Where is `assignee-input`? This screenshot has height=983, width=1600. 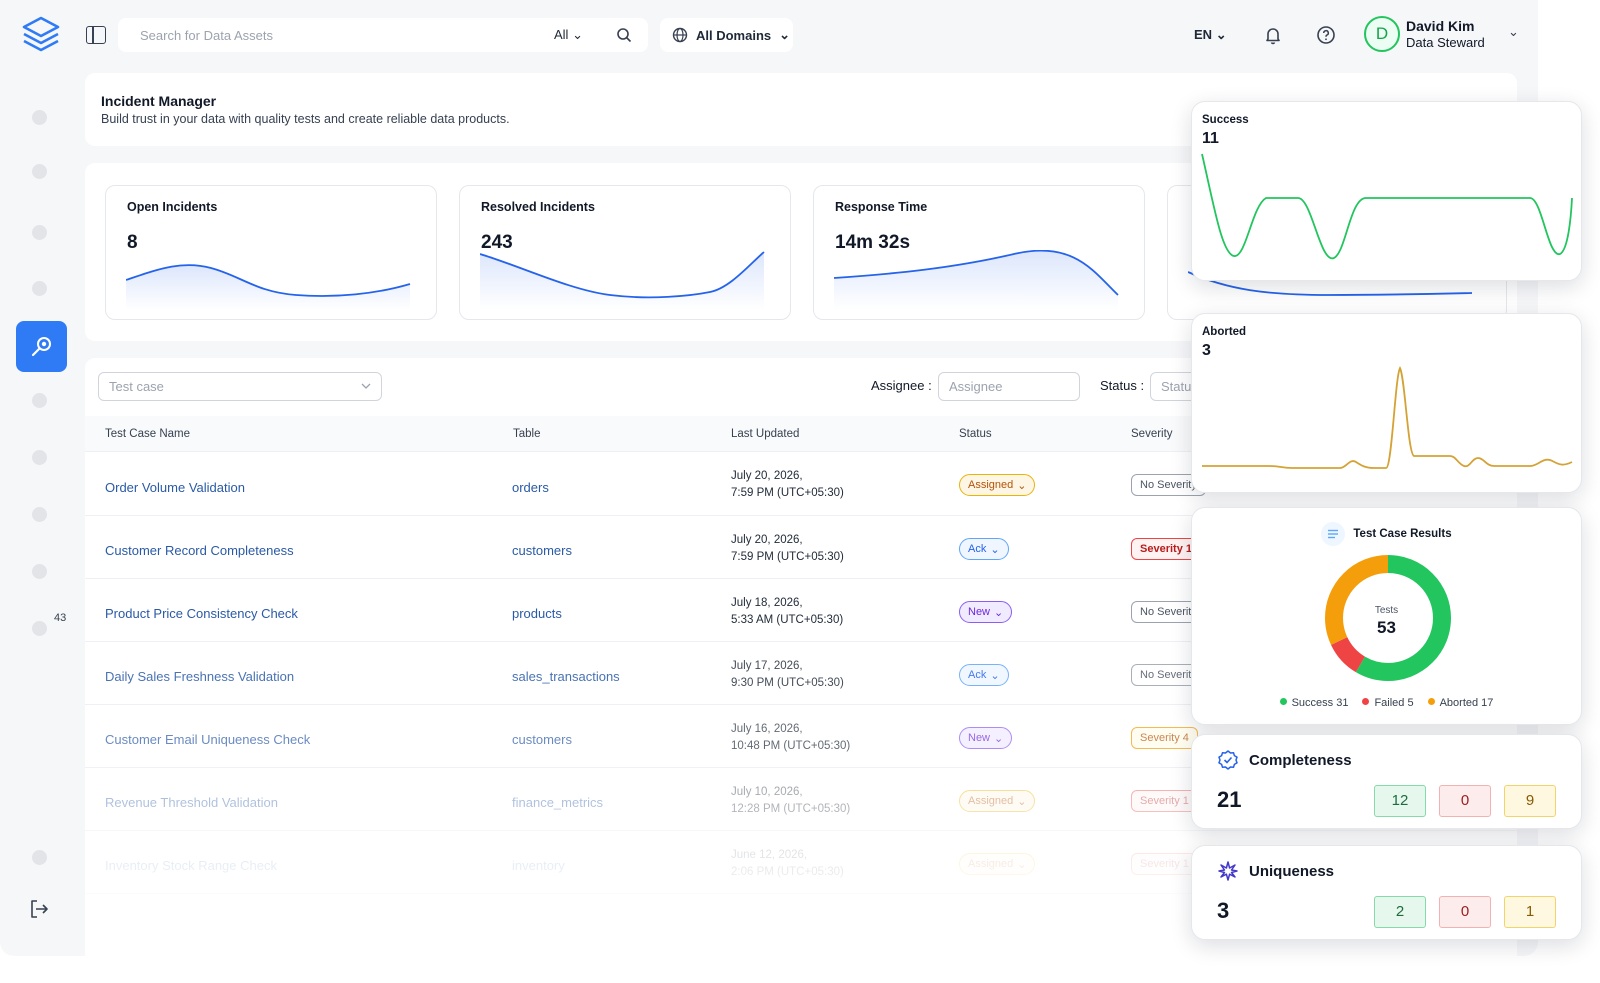
assignee-input is located at coordinates (1009, 386).